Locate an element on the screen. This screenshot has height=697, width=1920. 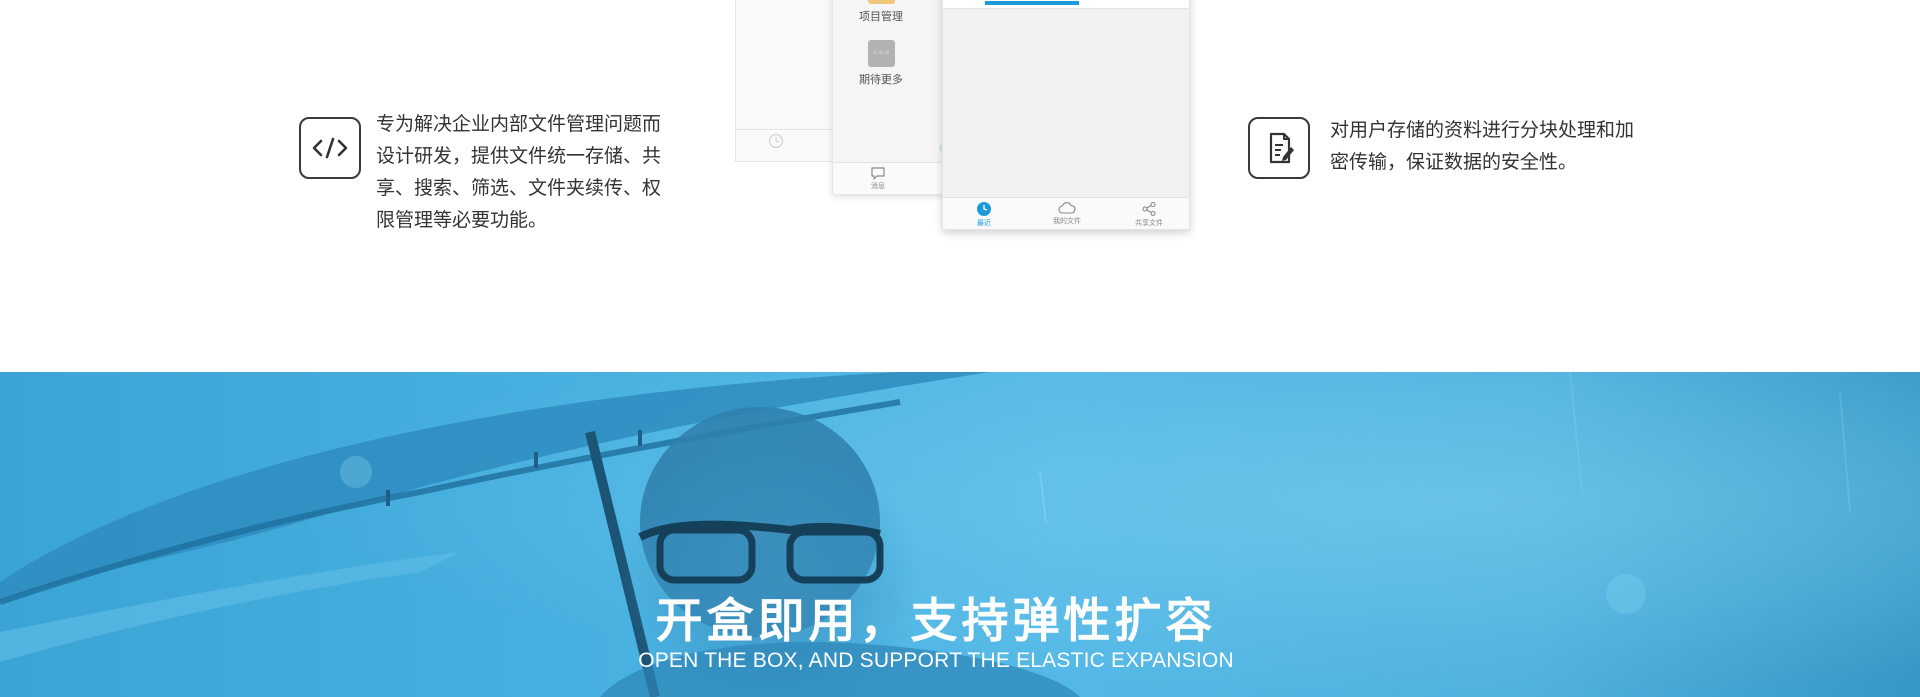
feature-line: 专为解决企业内部文件管理问题而 is located at coordinates (519, 124).